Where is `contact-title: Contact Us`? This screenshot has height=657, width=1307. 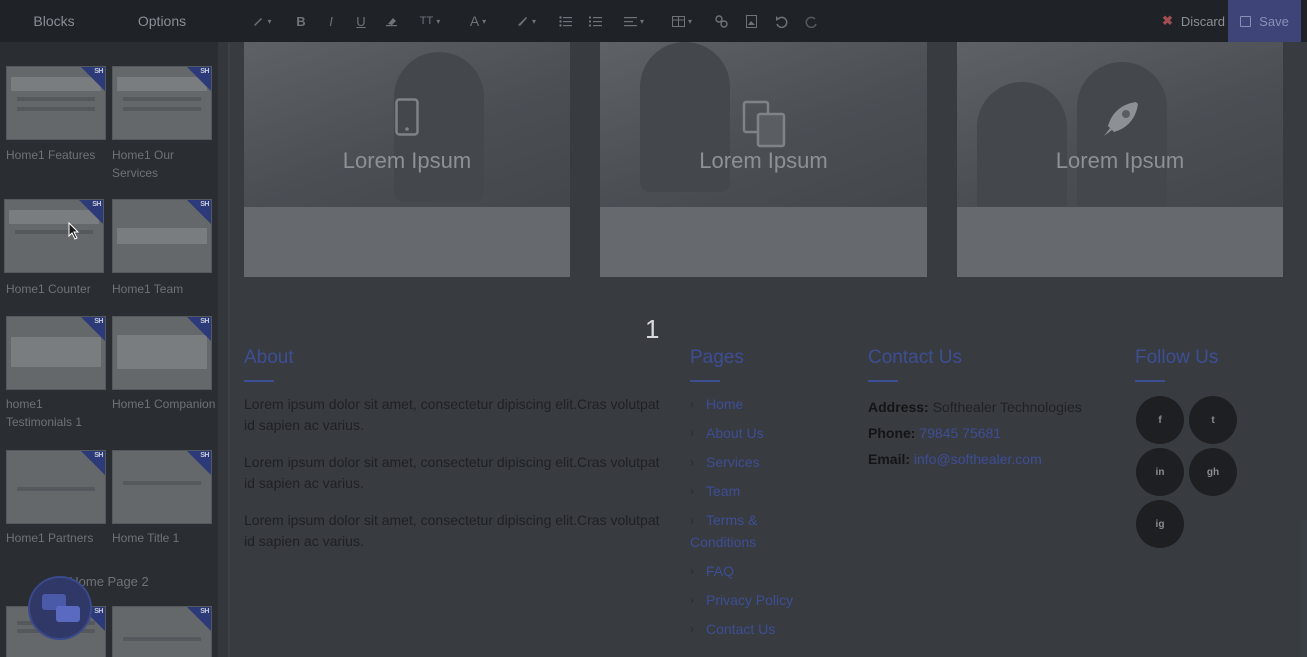 contact-title: Contact Us is located at coordinates (915, 357).